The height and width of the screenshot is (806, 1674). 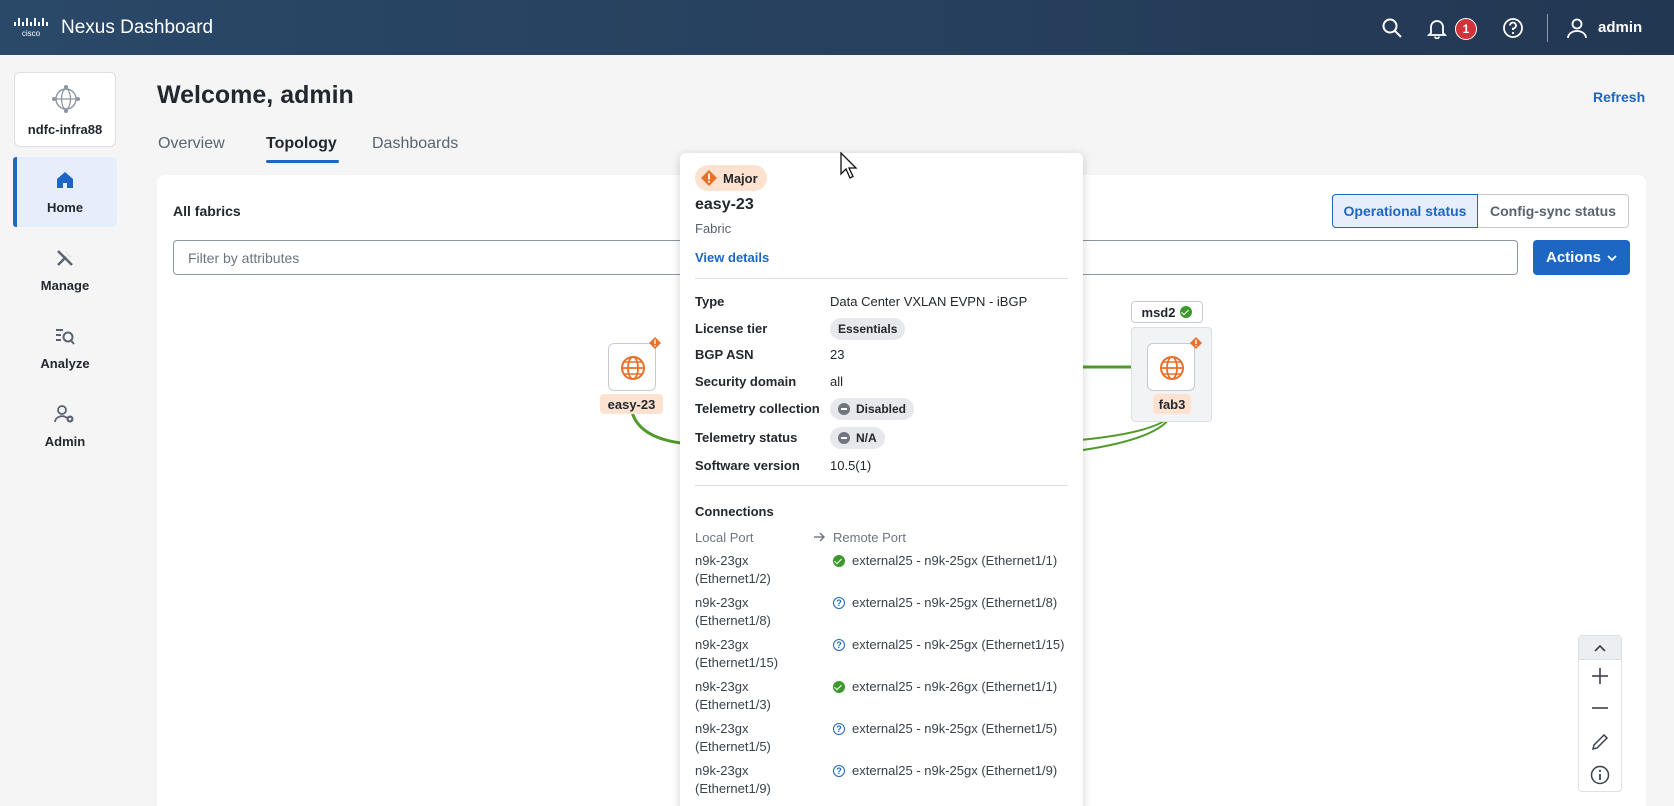 What do you see at coordinates (1600, 775) in the screenshot?
I see `info-icon` at bounding box center [1600, 775].